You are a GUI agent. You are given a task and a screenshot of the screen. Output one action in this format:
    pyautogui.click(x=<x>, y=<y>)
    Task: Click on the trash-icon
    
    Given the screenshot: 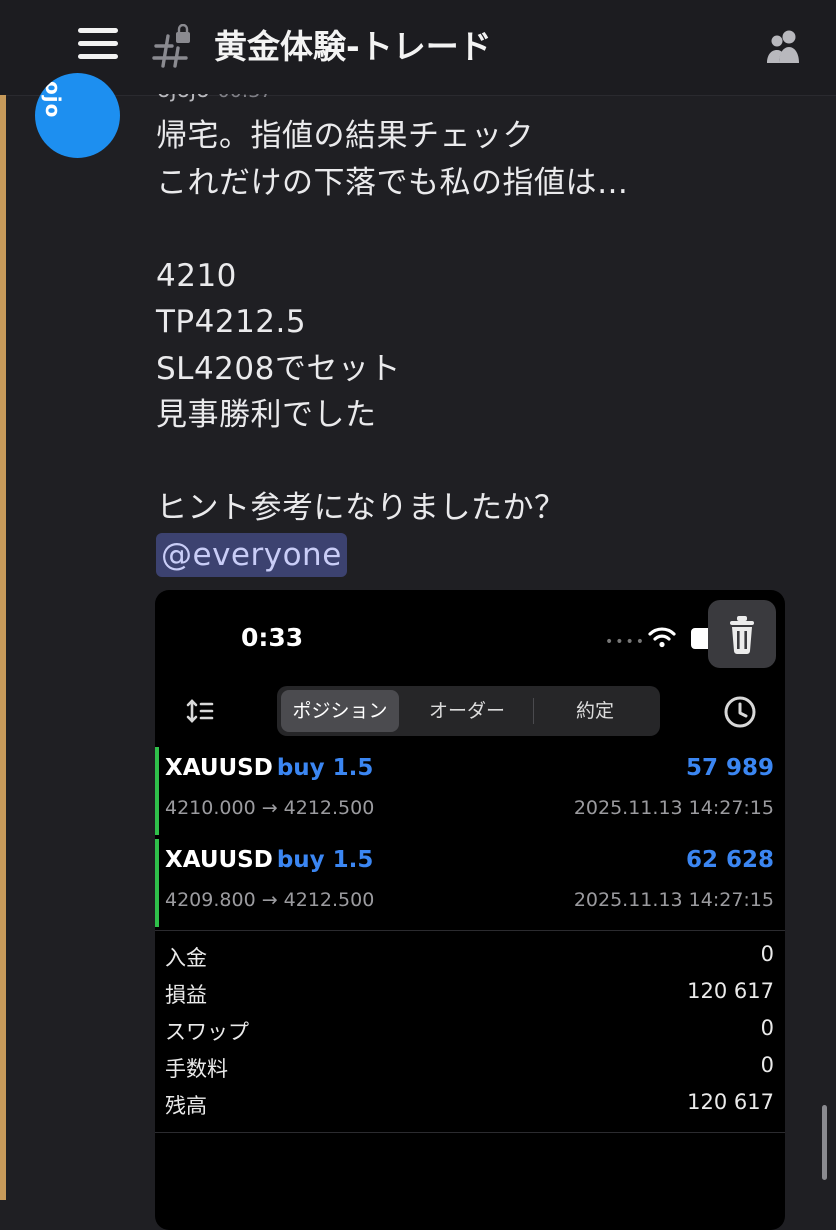 What is the action you would take?
    pyautogui.click(x=742, y=635)
    